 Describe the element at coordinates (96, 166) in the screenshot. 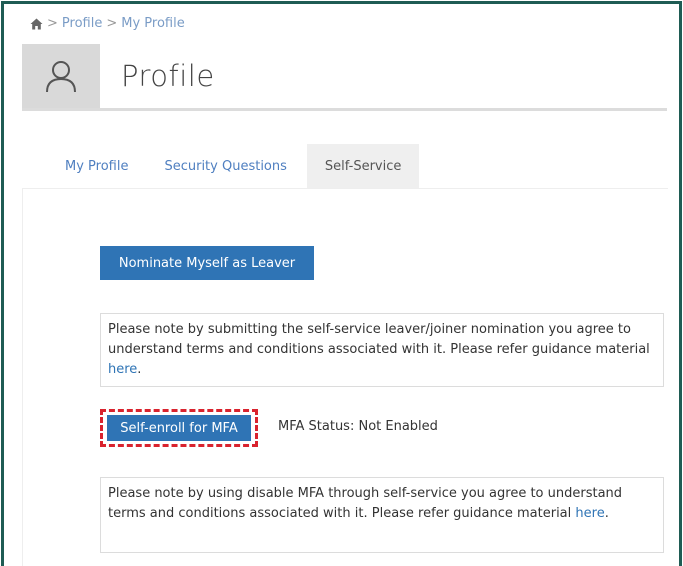

I see `tab-my-profile: My Profile` at that location.